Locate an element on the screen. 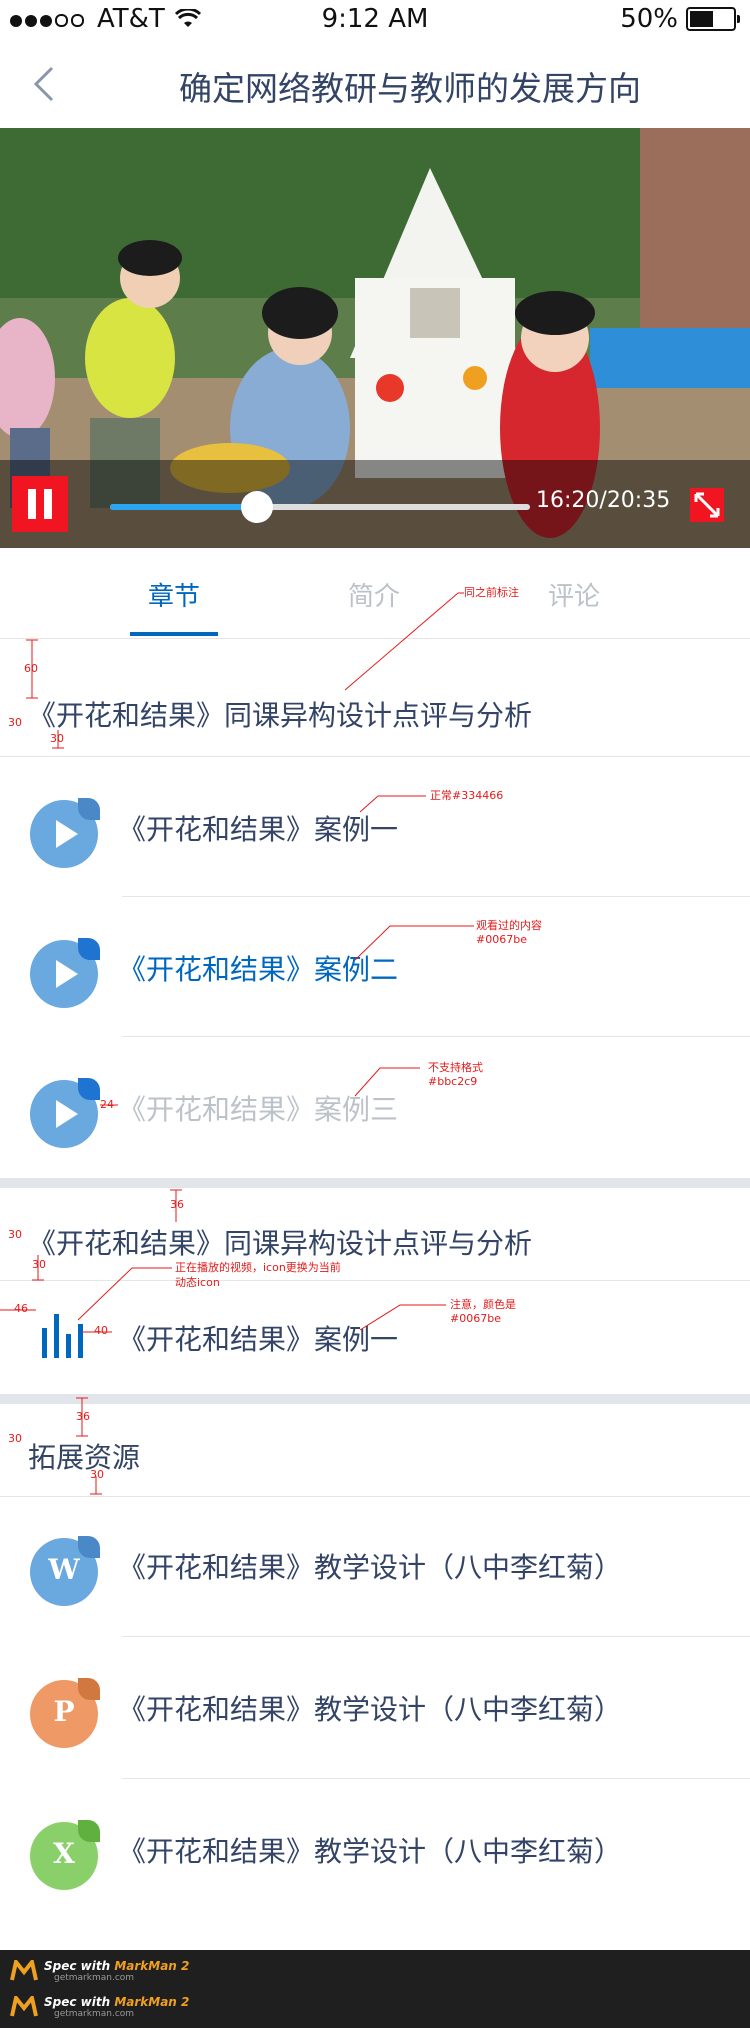  annotation: 不支持格式 is located at coordinates (455, 1067).